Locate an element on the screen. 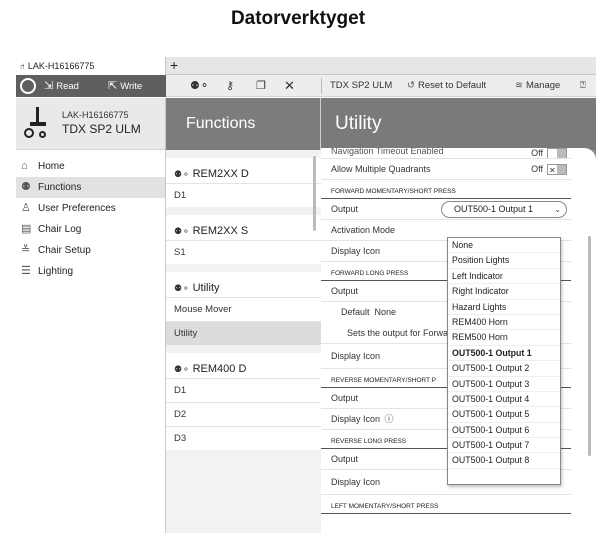  info-icon: ⓘ is located at coordinates (389, 419).